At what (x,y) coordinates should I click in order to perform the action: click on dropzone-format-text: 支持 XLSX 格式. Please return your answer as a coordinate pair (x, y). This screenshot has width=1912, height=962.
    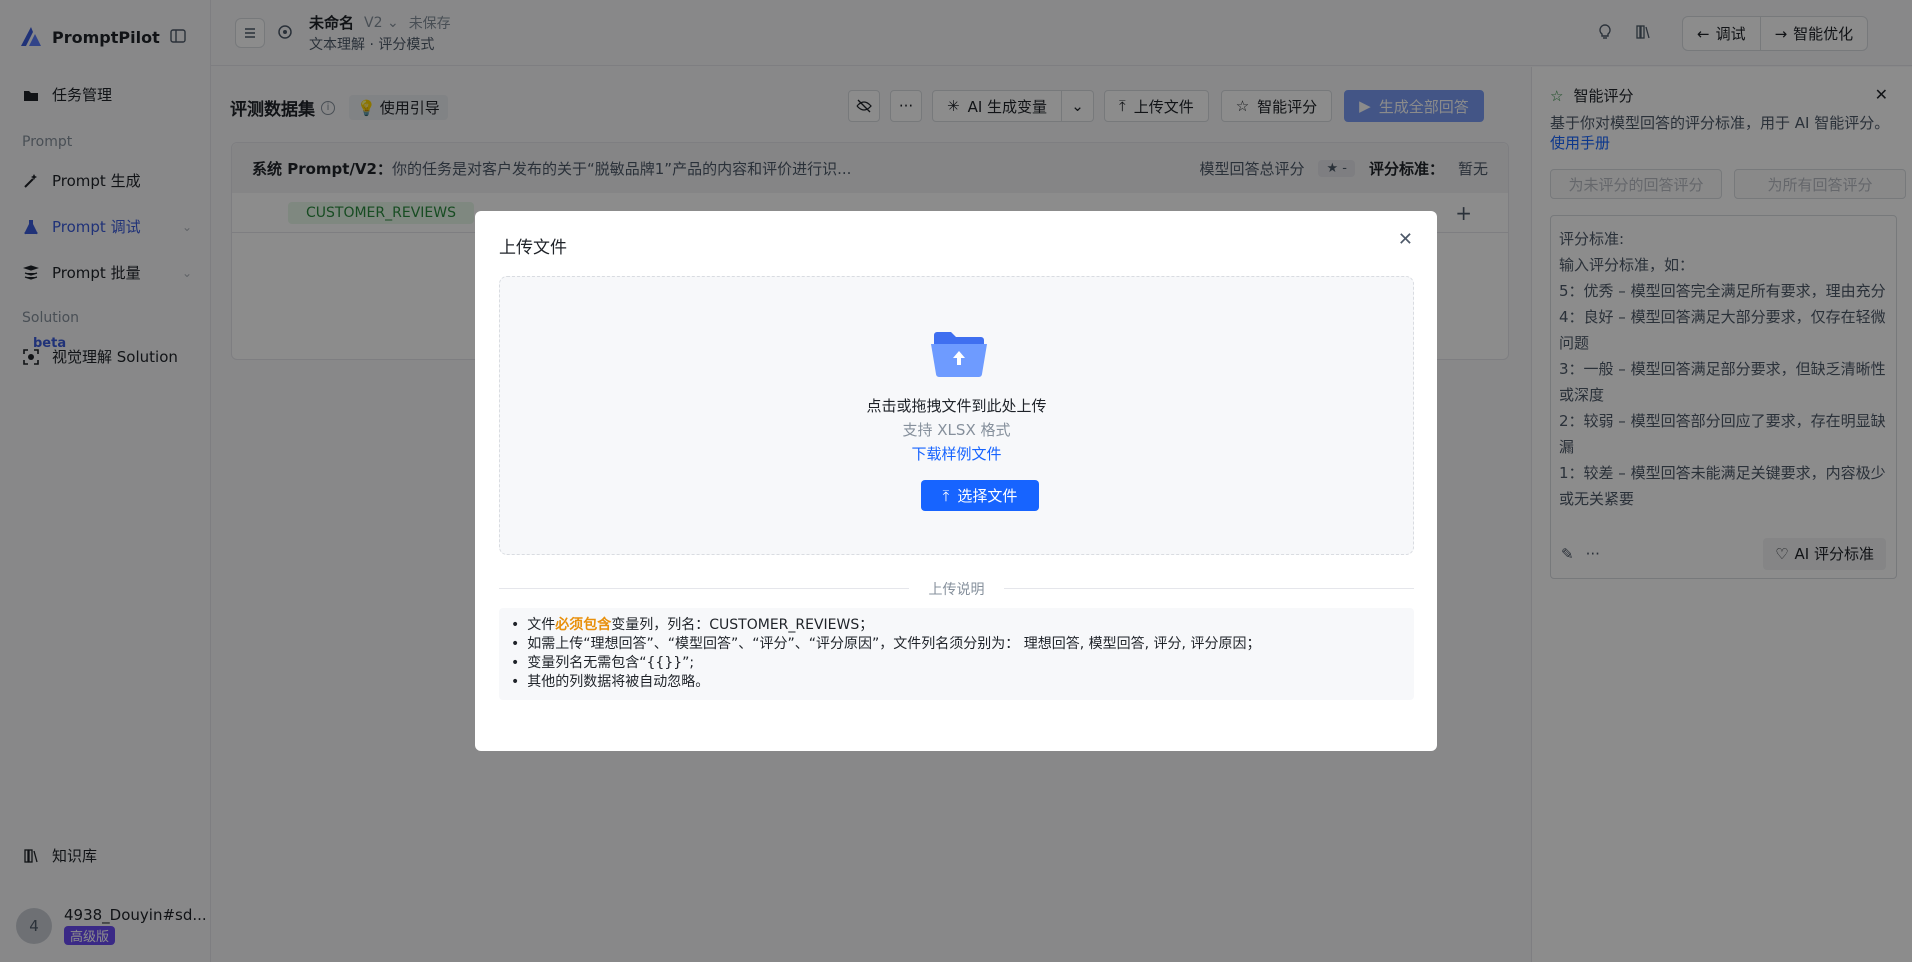
    Looking at the image, I should click on (956, 430).